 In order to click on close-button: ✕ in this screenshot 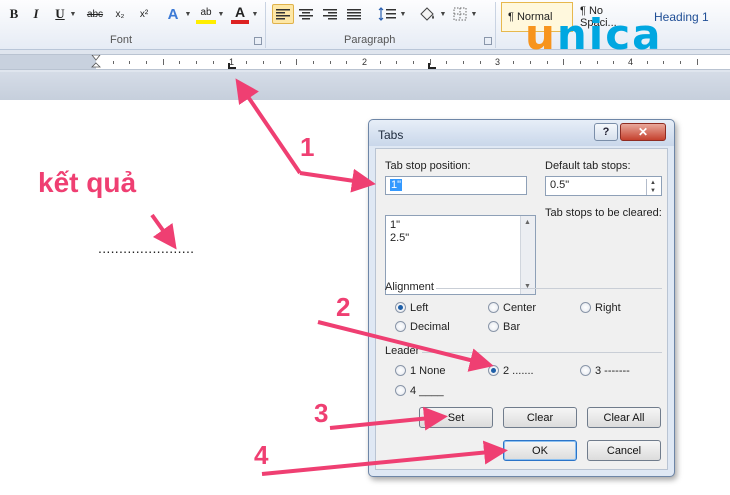, I will do `click(643, 132)`.